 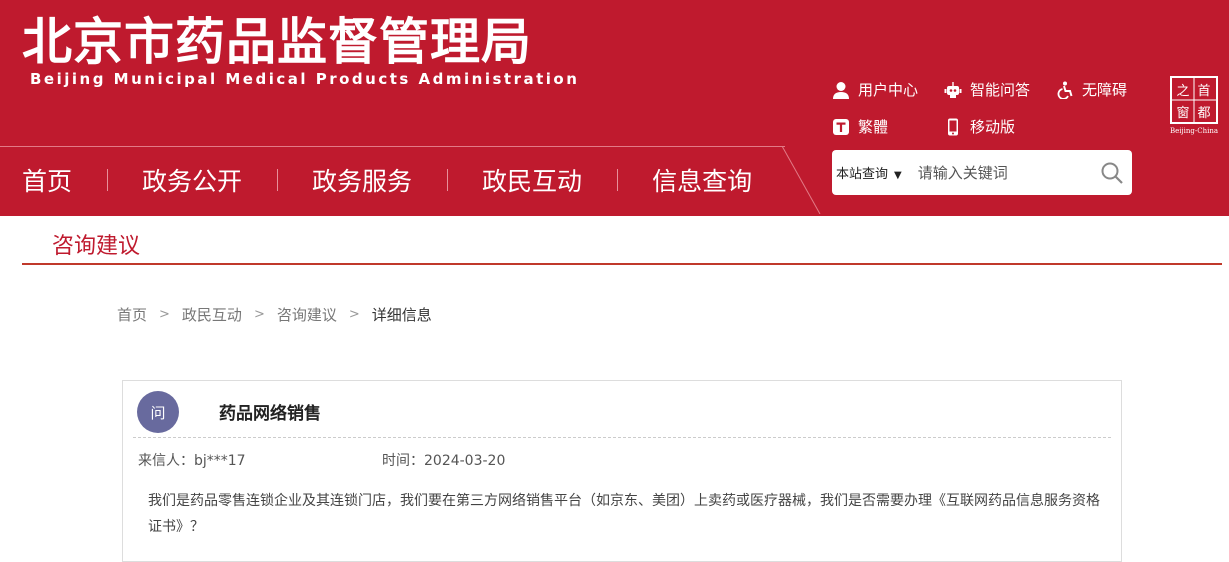 I want to click on search-input, so click(x=992, y=172).